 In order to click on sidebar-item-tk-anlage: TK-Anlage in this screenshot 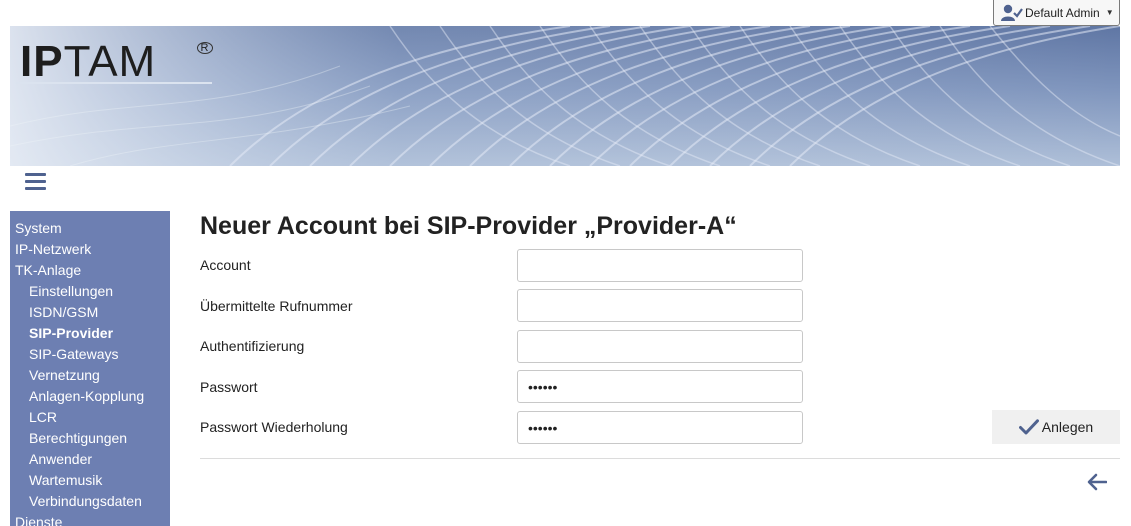, I will do `click(90, 270)`.